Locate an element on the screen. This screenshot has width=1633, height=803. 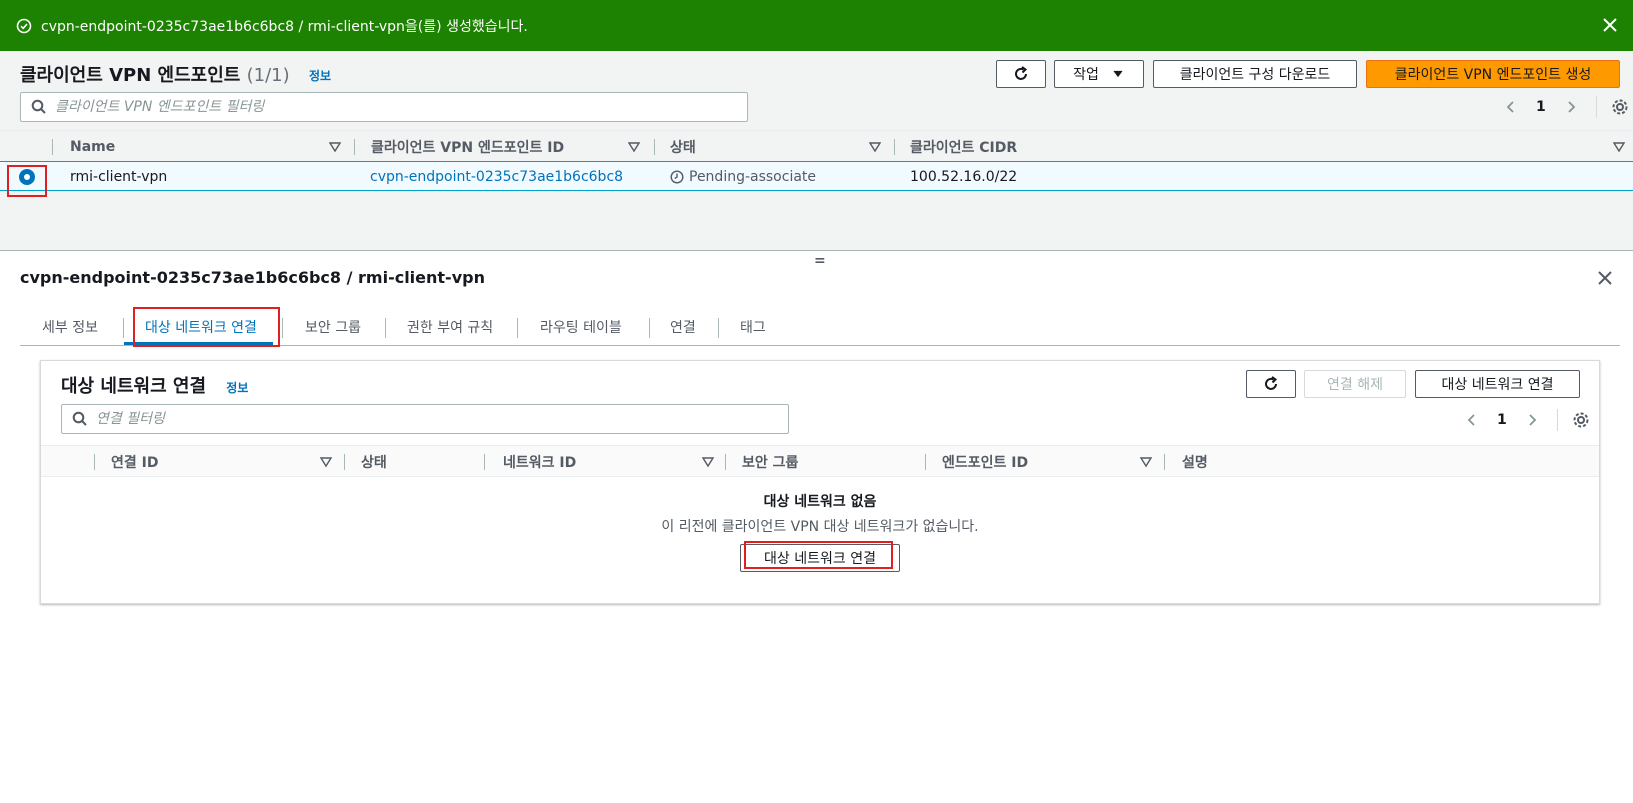
actions-dropdown: 작업 is located at coordinates (1099, 74).